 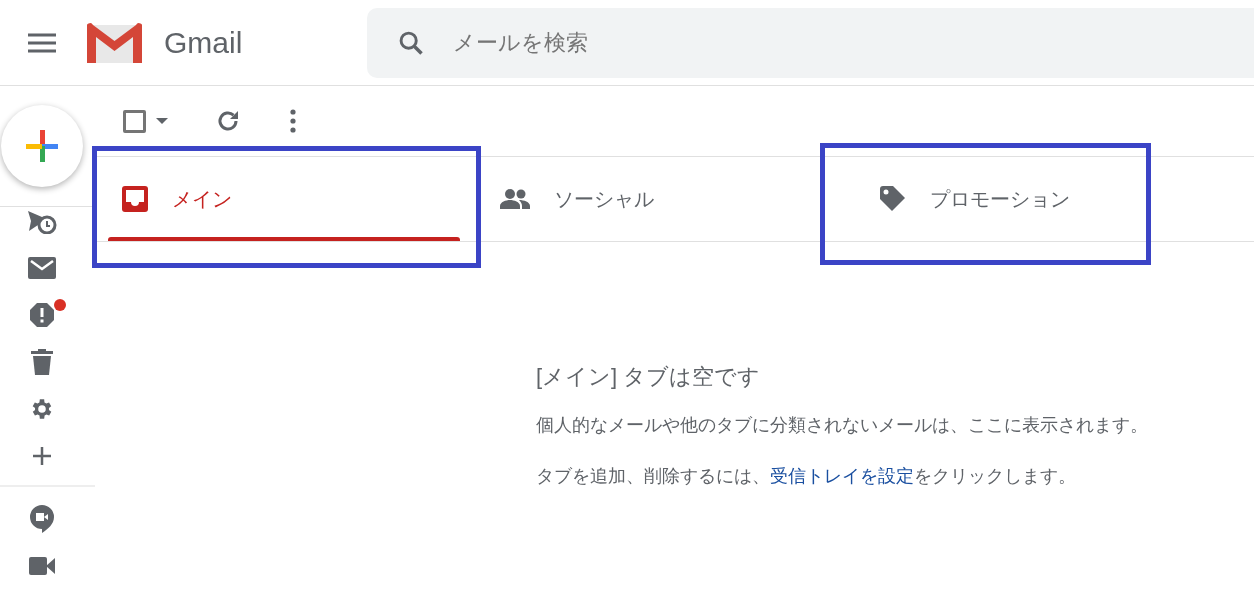 I want to click on search-field: メールを検索, so click(x=810, y=42).